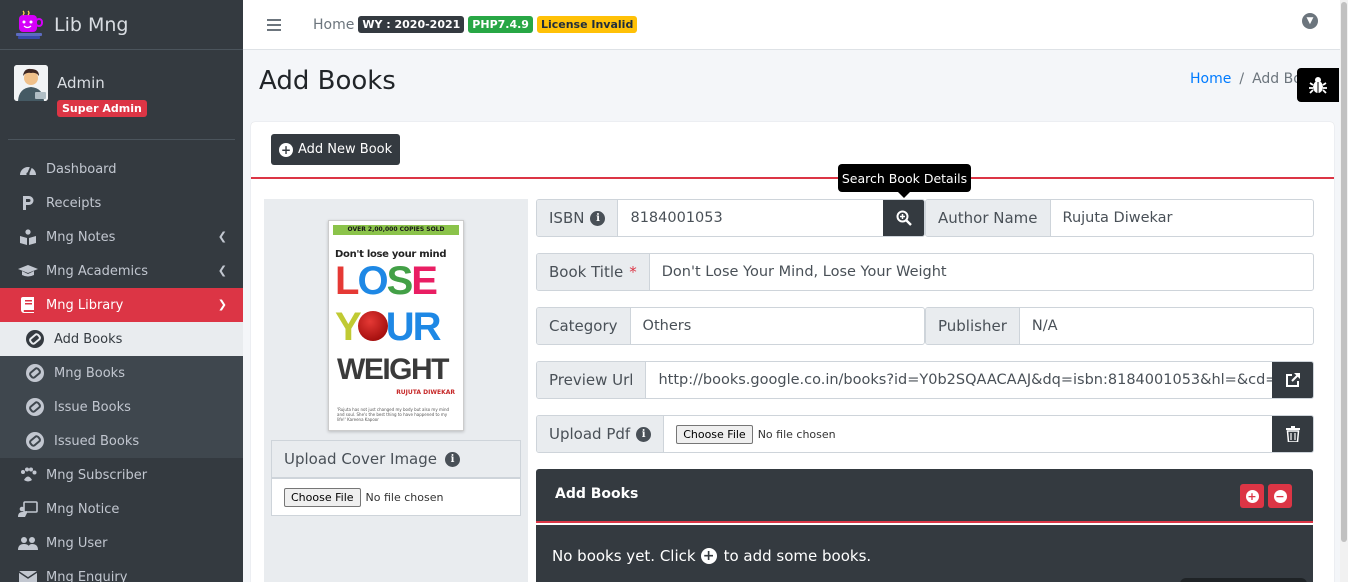  I want to click on sidebar-item-label: Mng Notes, so click(81, 237).